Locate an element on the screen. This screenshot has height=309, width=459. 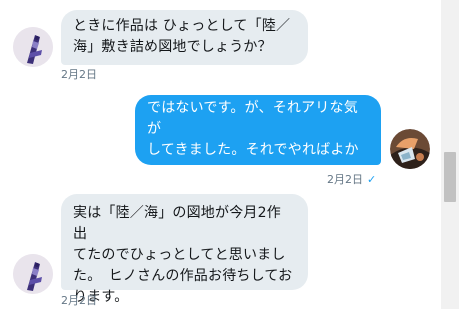
check-icon: ✓ is located at coordinates (372, 179).